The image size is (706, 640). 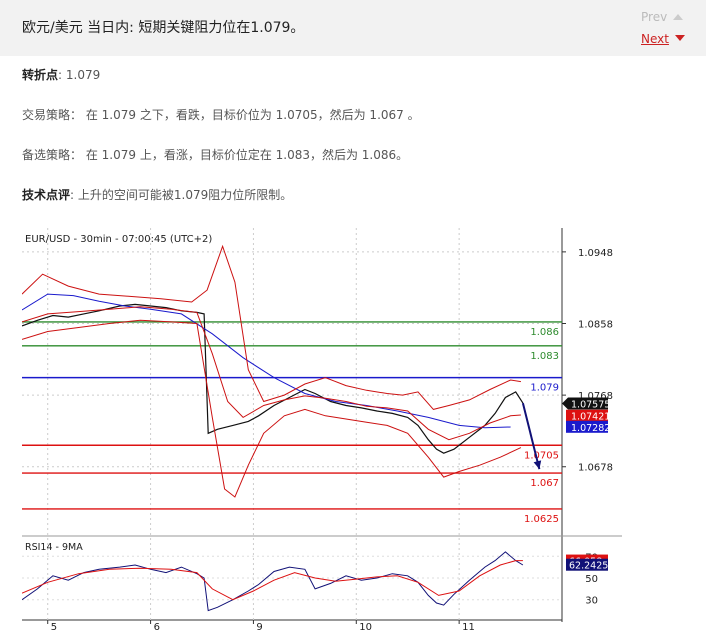 I want to click on comment-text: : 上升的空间可能被1.079阻力位所限制。, so click(x=181, y=195).